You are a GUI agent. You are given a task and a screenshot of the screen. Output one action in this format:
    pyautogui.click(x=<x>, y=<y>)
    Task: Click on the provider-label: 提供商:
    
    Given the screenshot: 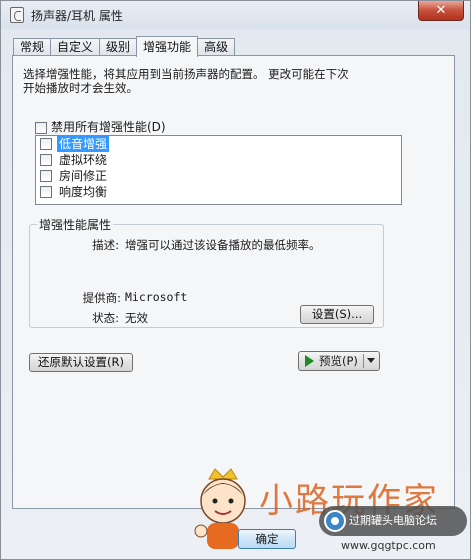 What is the action you would take?
    pyautogui.click(x=101, y=298)
    